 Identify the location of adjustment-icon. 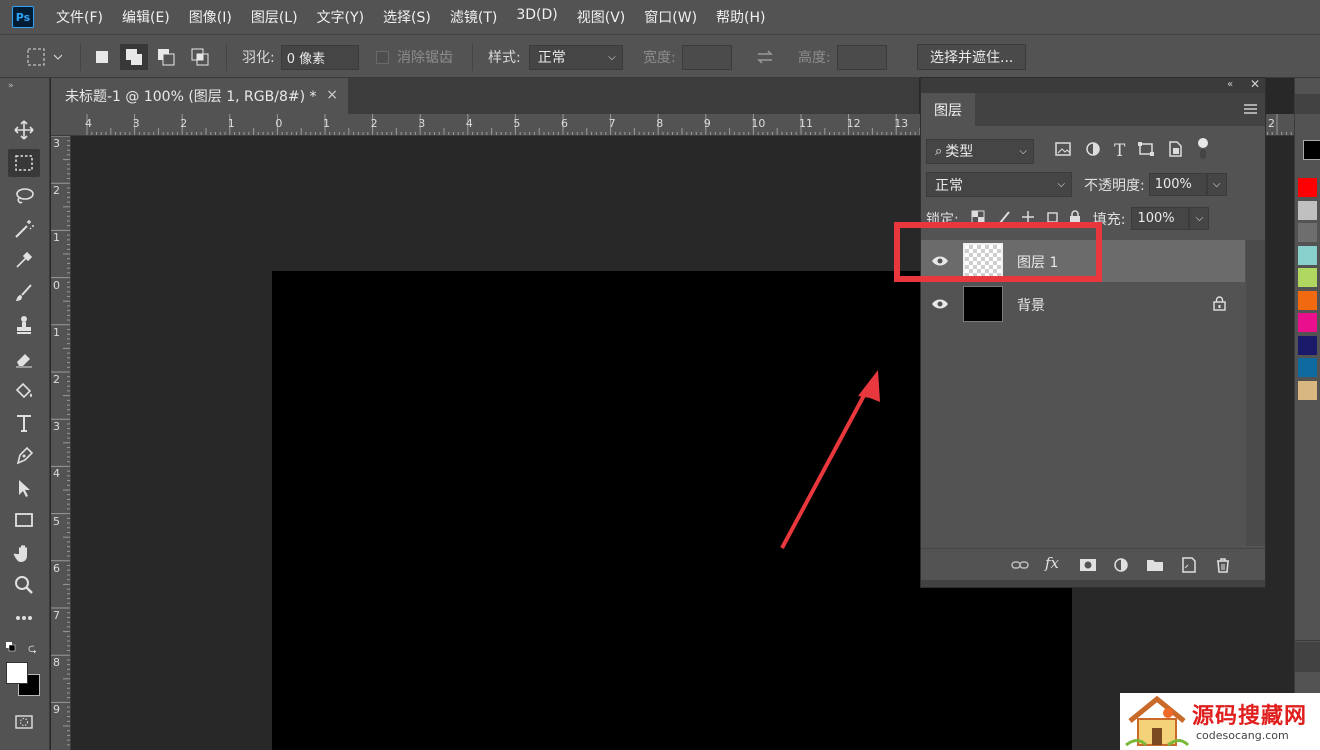
(1122, 565).